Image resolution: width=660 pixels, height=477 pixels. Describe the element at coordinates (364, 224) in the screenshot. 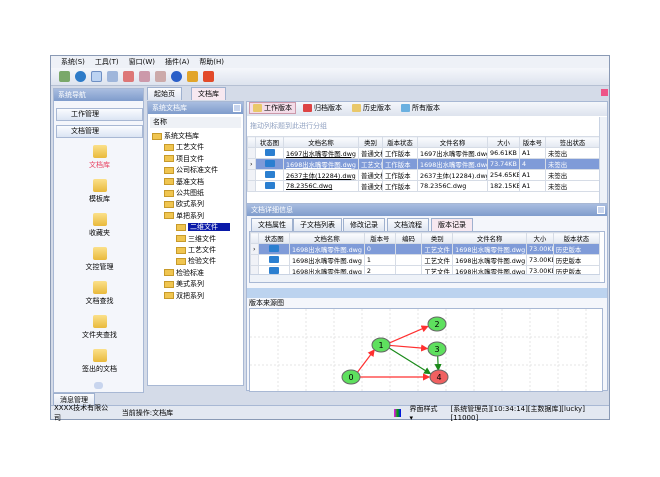

I see `detail-tab: 修改记录` at that location.